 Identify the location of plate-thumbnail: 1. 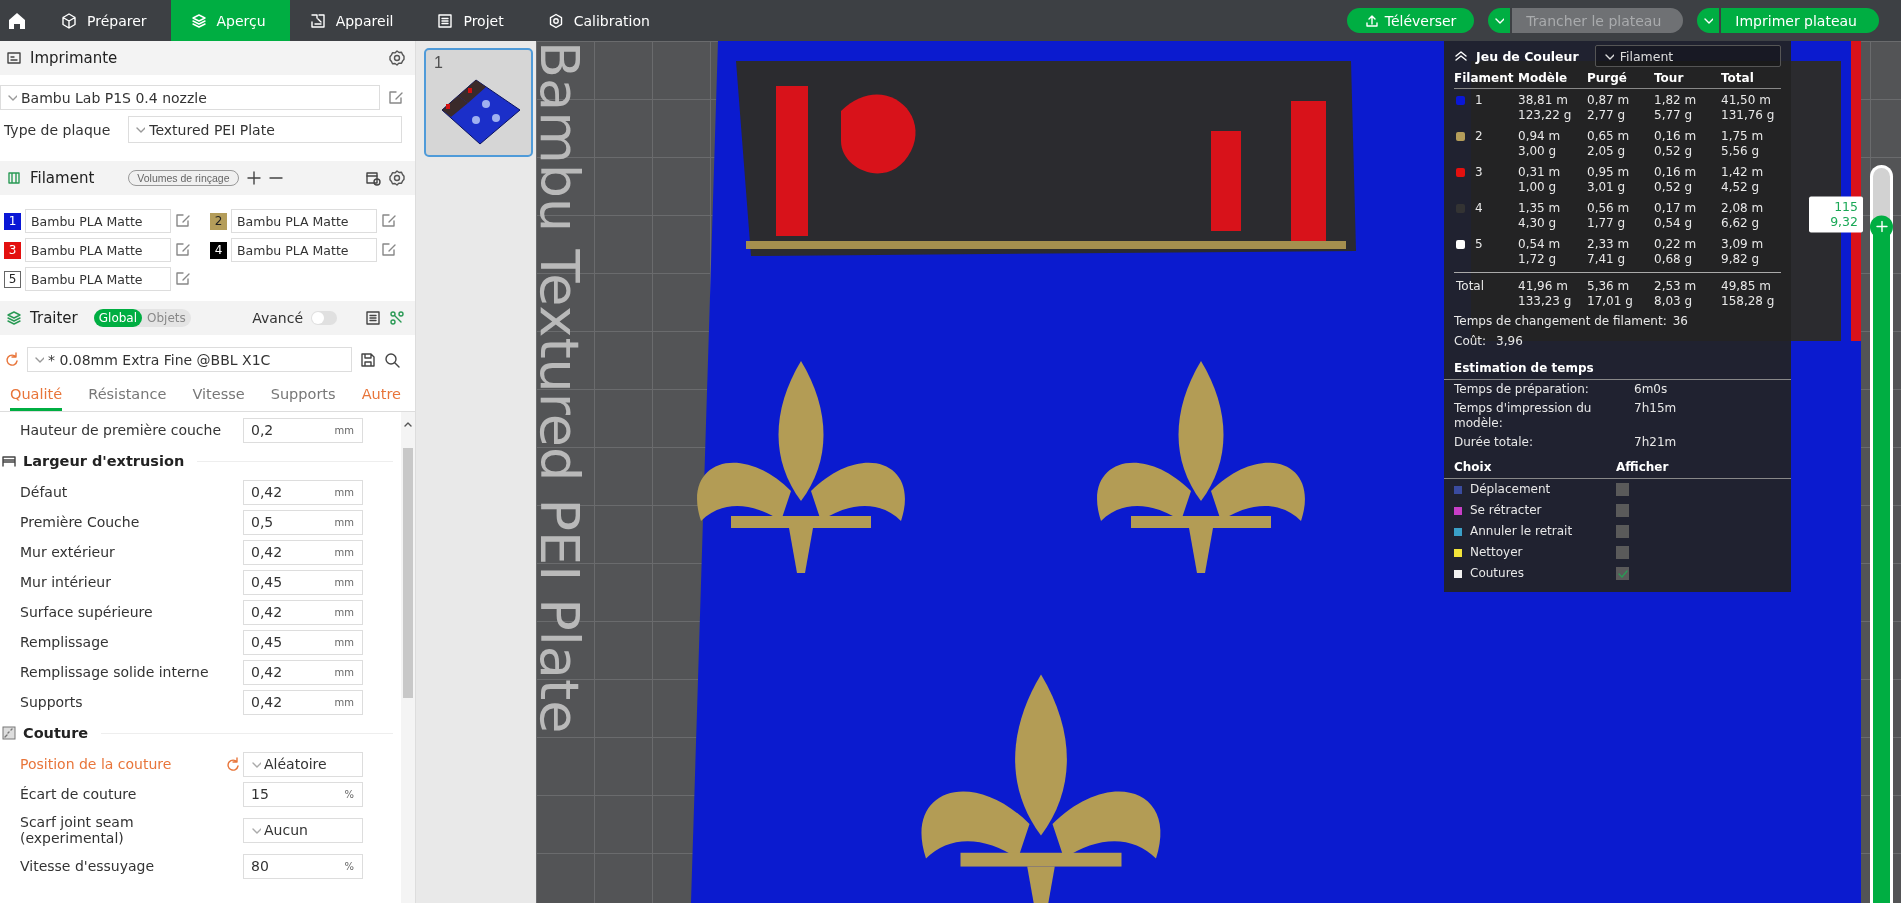
(478, 102).